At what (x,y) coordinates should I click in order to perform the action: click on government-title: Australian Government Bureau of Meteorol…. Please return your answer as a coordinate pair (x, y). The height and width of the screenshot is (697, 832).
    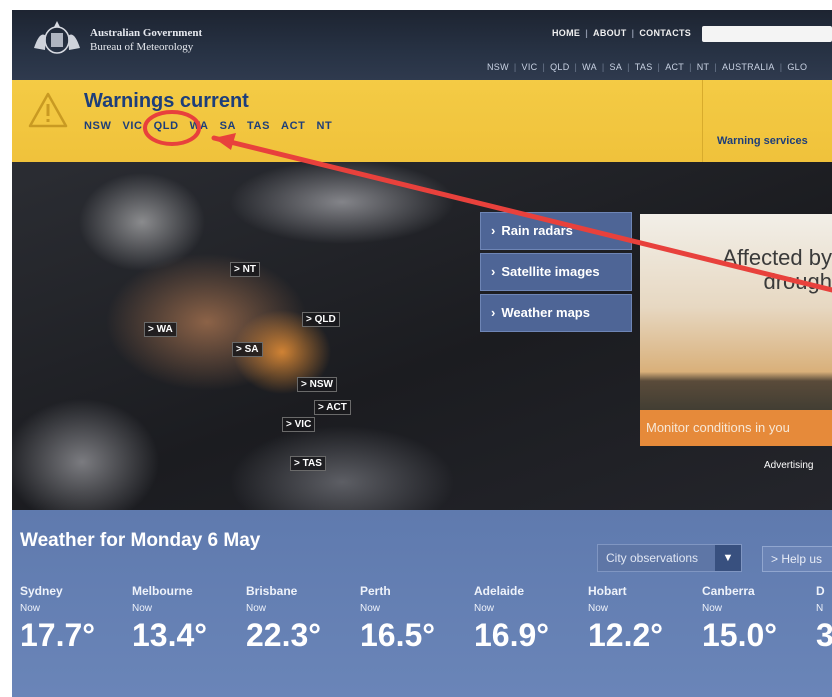
    Looking at the image, I should click on (146, 40).